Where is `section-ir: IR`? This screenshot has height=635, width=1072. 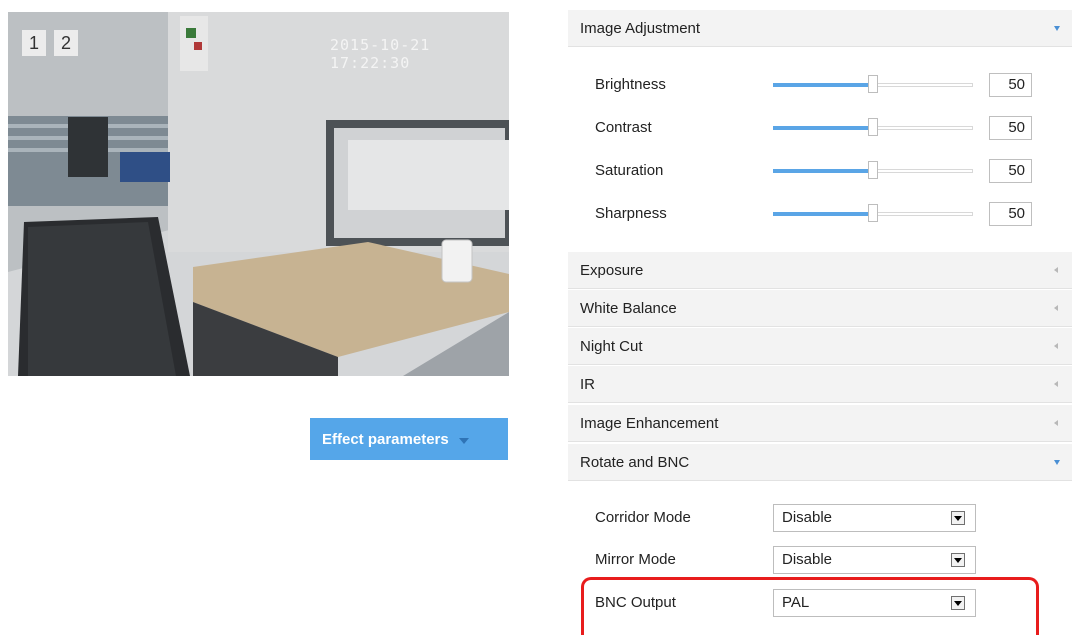
section-ir: IR is located at coordinates (820, 384).